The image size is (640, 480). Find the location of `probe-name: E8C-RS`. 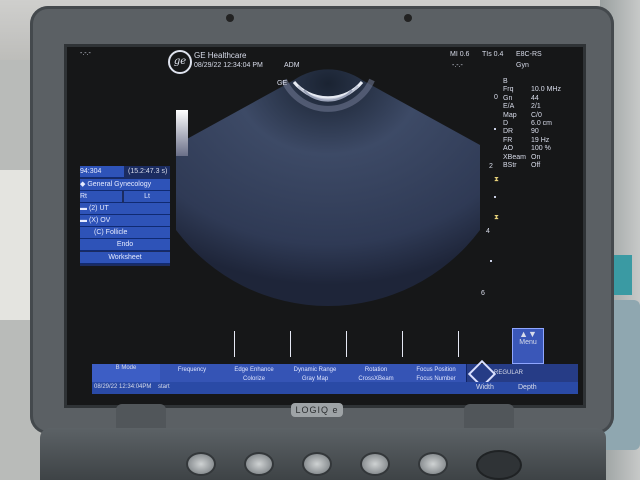

probe-name: E8C-RS is located at coordinates (529, 54).